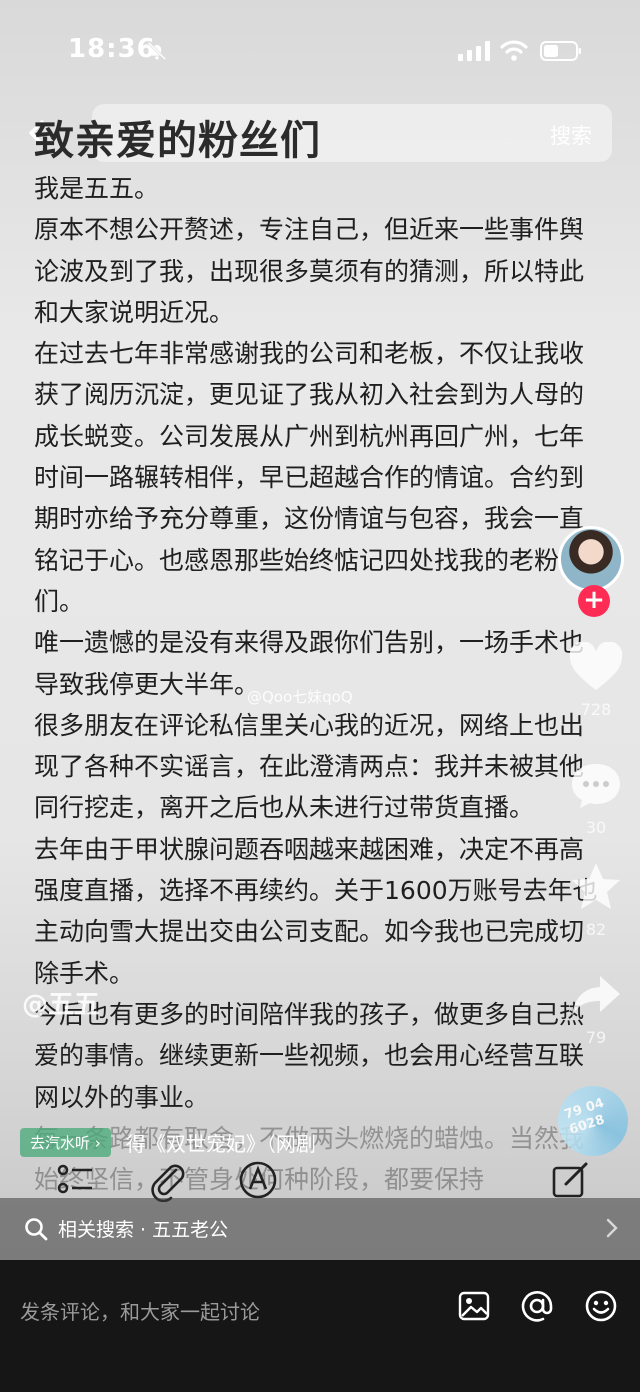 The height and width of the screenshot is (1392, 640). What do you see at coordinates (97, 188) in the screenshot?
I see `article-paragraph: 我是五五。` at bounding box center [97, 188].